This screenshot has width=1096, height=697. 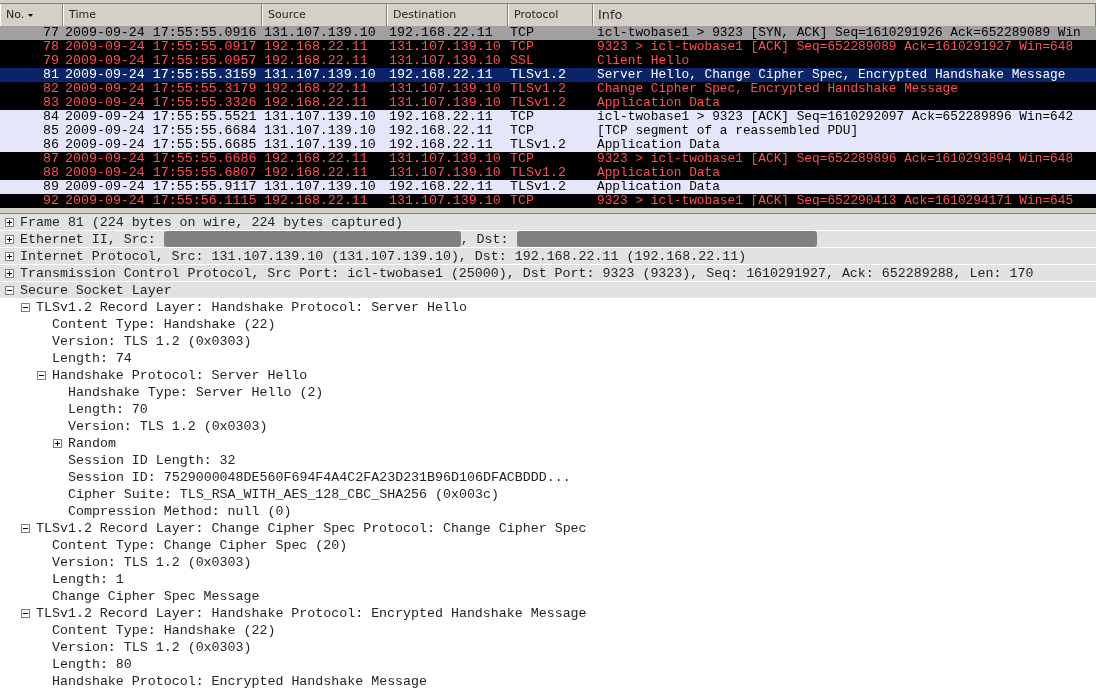 I want to click on table-cell-text: 2009-09-24 17:55:56.1115, so click(x=161, y=200).